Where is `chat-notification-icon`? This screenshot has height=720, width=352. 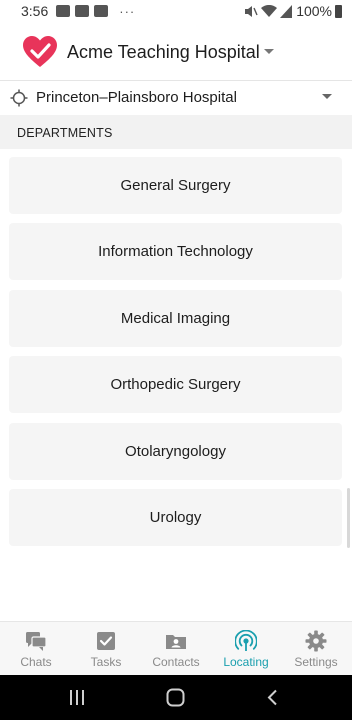 chat-notification-icon is located at coordinates (101, 11).